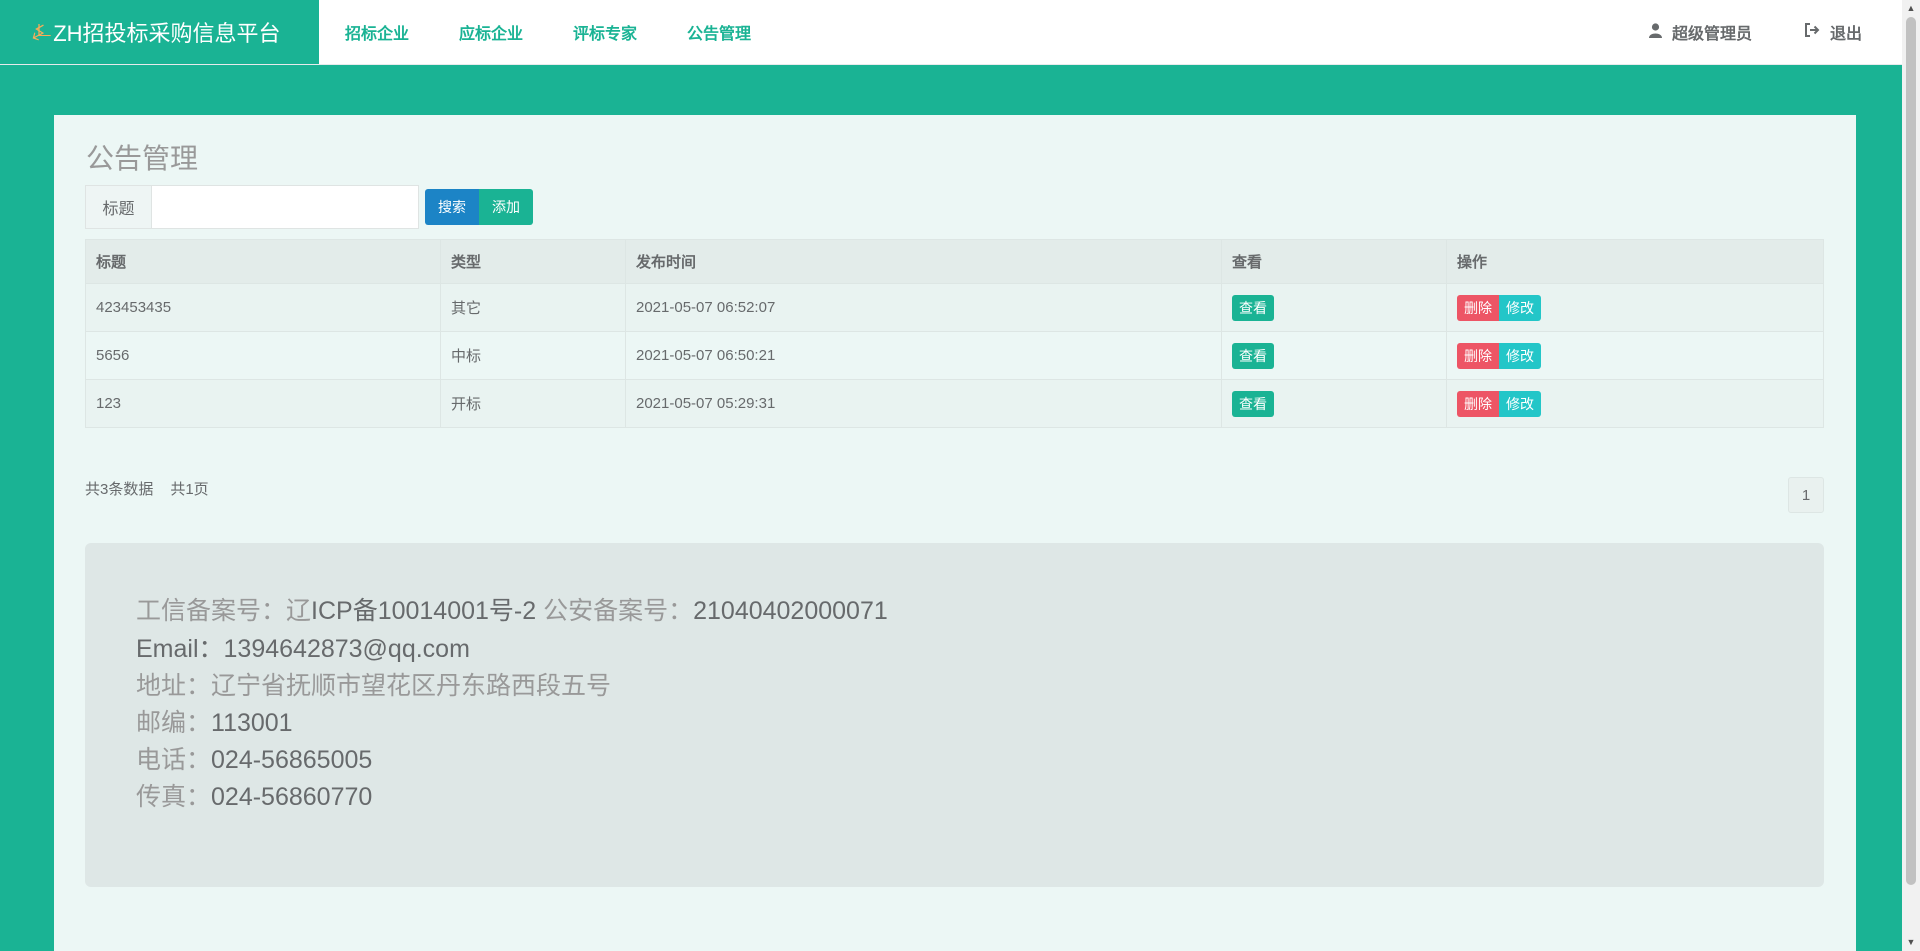 This screenshot has height=951, width=1920. What do you see at coordinates (42, 31) in the screenshot?
I see `logo-icon: ⍼` at bounding box center [42, 31].